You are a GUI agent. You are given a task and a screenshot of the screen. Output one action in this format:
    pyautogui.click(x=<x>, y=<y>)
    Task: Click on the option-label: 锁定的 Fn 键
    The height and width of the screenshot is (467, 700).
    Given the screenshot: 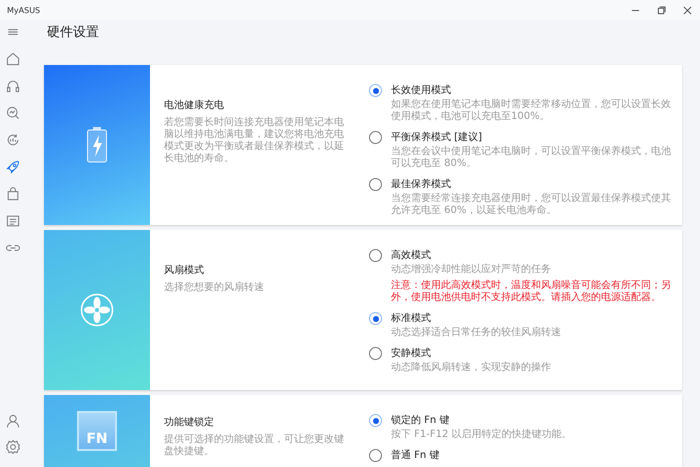 What is the action you would take?
    pyautogui.click(x=420, y=420)
    